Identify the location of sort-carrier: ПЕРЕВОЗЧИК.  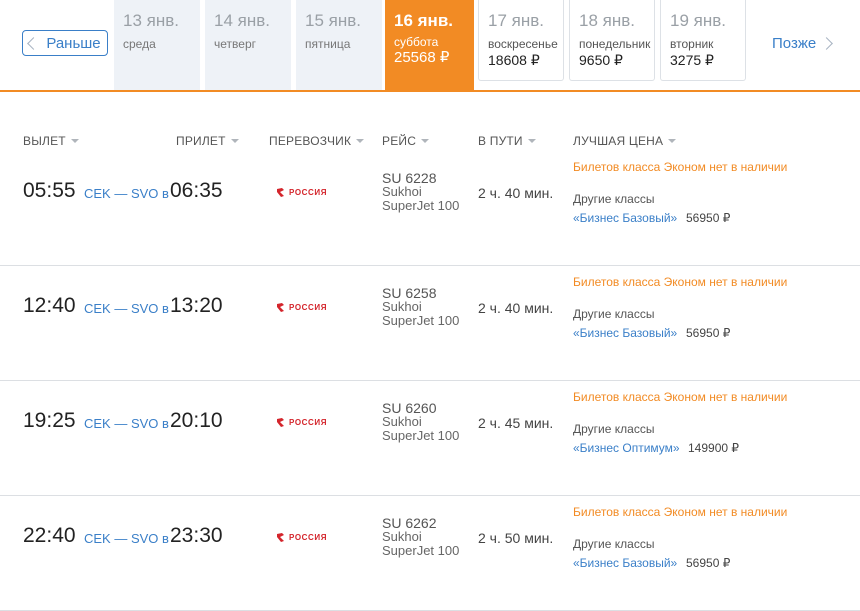
(317, 141).